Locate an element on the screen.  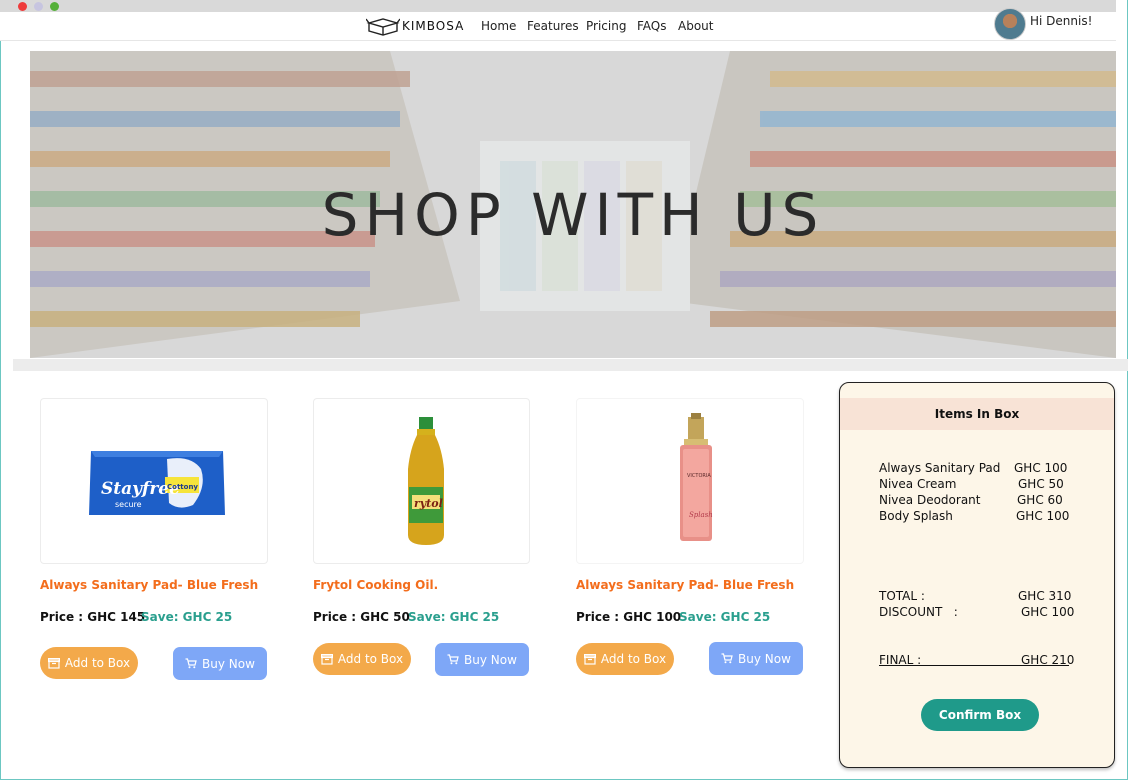
user-greeting: Hi Dennis! is located at coordinates (1061, 21).